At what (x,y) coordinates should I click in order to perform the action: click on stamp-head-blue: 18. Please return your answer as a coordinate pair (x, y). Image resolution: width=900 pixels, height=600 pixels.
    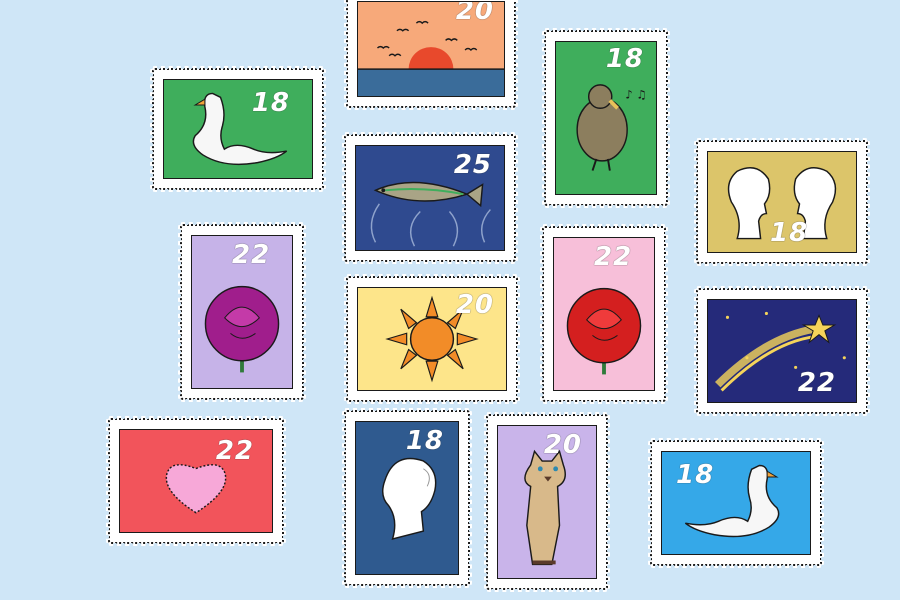
    Looking at the image, I should click on (407, 498).